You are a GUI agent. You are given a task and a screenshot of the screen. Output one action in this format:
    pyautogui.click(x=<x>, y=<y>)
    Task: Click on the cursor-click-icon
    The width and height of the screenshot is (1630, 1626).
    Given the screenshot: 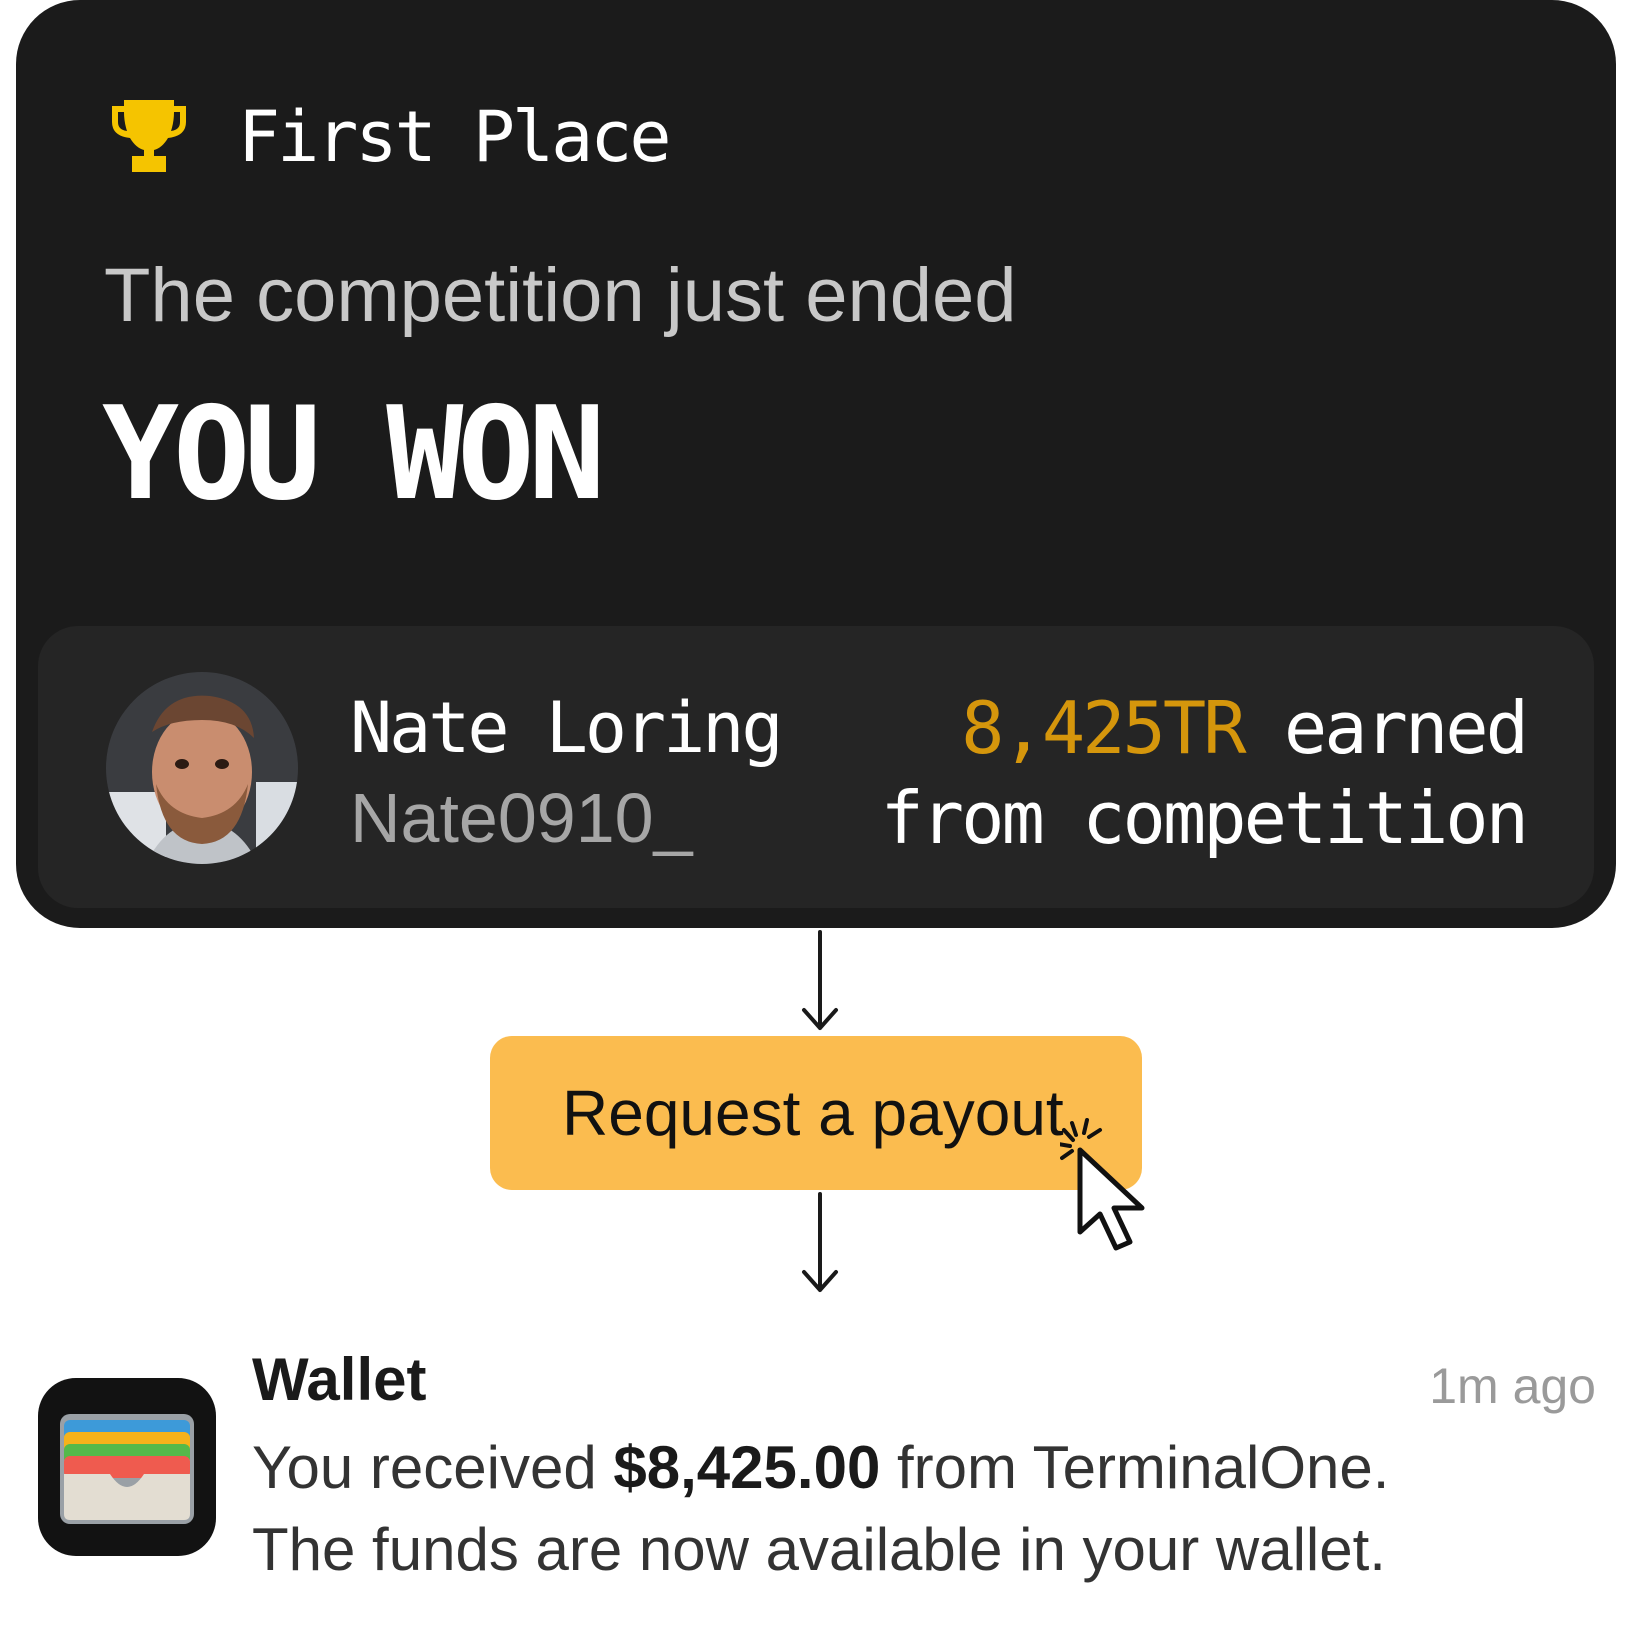 What is the action you would take?
    pyautogui.click(x=1102, y=1184)
    